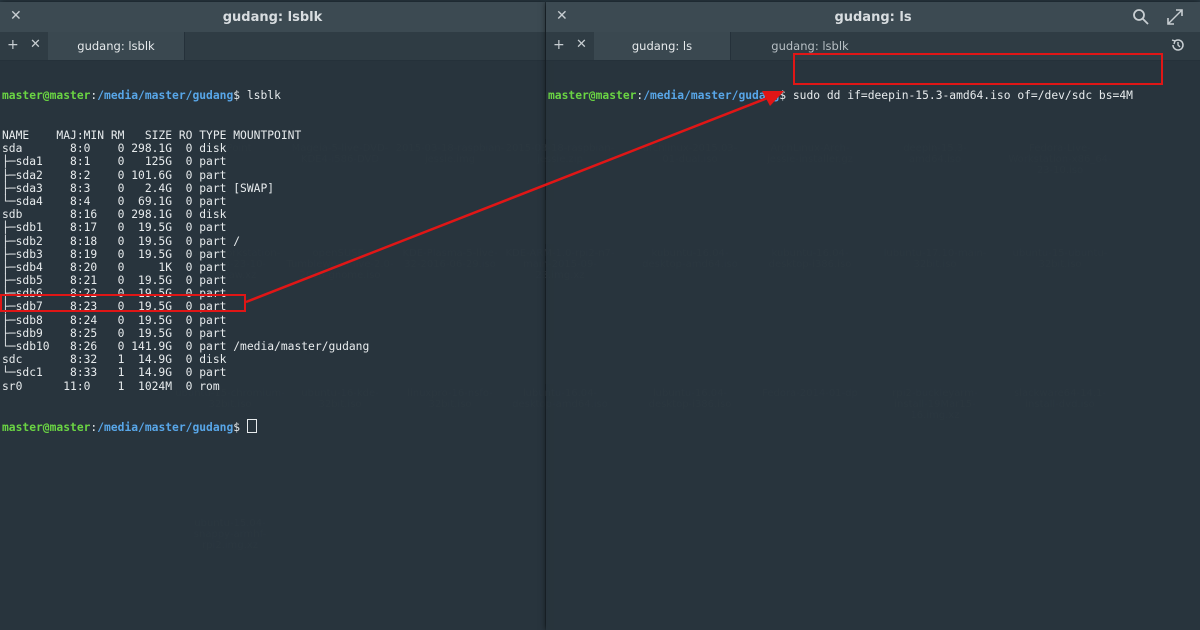 Image resolution: width=1200 pixels, height=630 pixels. Describe the element at coordinates (978, 69) in the screenshot. I see `dd-command-highlight-box` at that location.